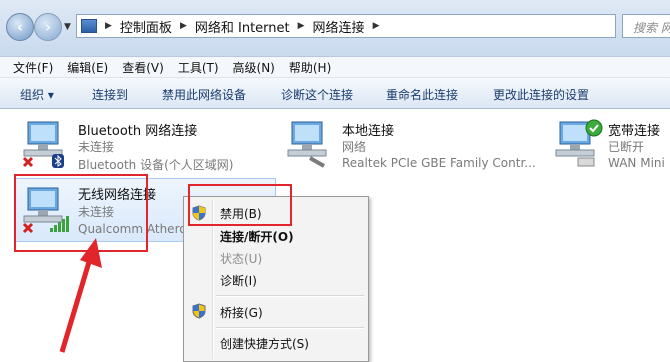 The image size is (670, 362). What do you see at coordinates (240, 205) in the screenshot?
I see `annotation-box-disable` at bounding box center [240, 205].